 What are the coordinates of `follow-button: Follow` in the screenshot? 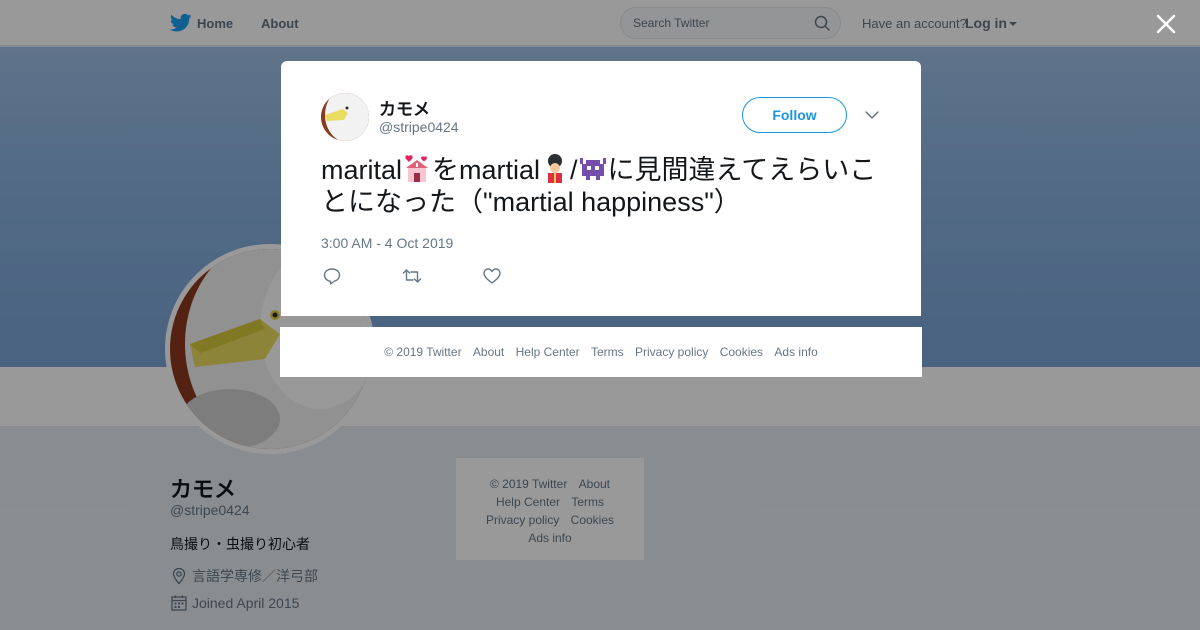 It's located at (794, 115).